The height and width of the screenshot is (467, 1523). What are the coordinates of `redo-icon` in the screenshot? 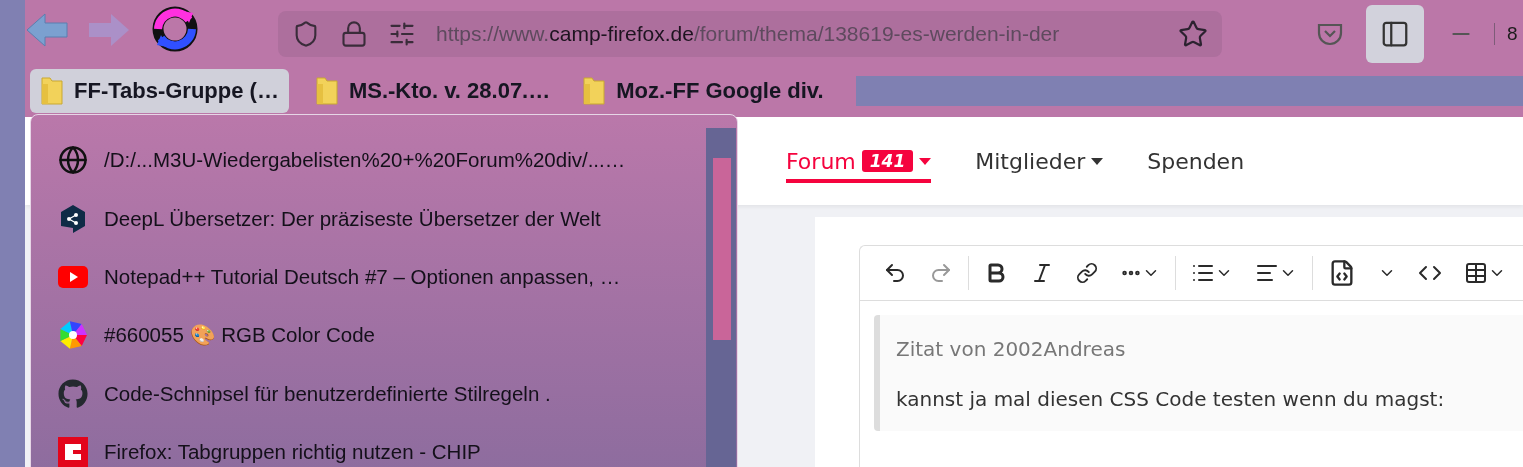 It's located at (941, 273).